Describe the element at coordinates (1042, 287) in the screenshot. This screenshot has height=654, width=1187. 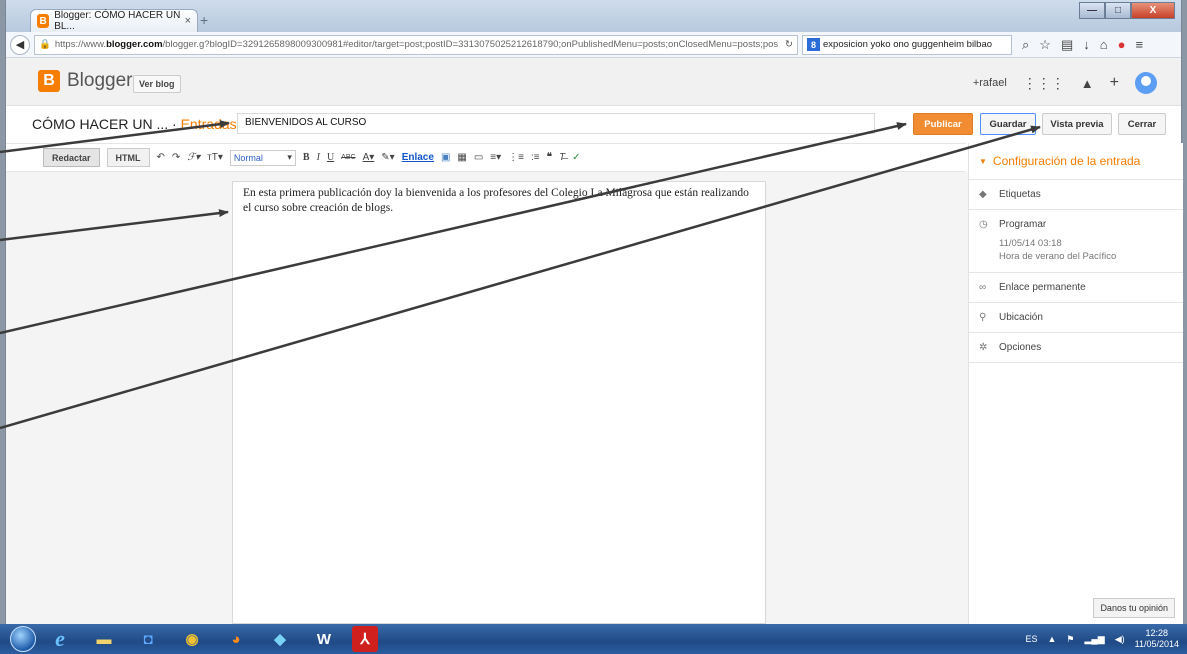
I see `sidebar-item-label: Enlace permanente` at that location.